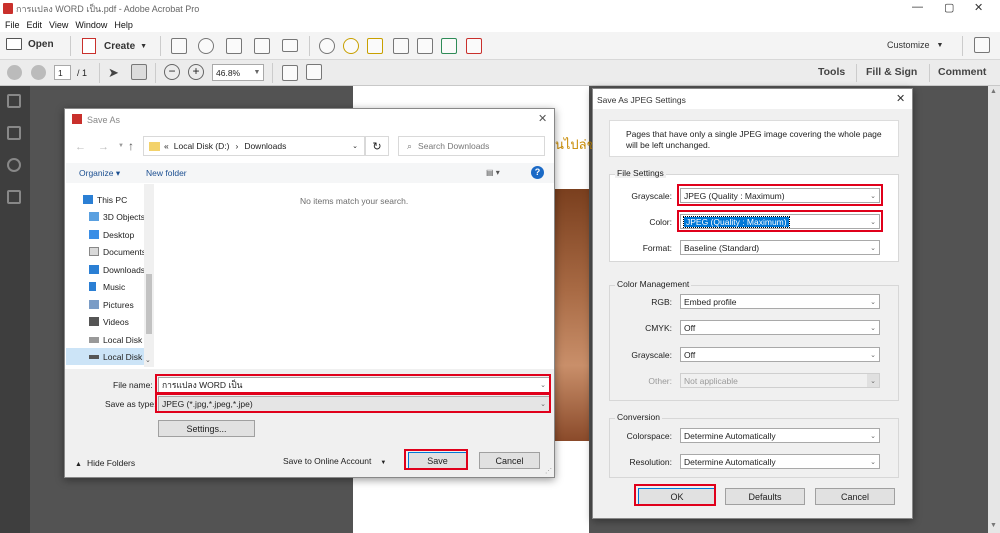 The image size is (1000, 533). I want to click on online-account-dropdown: Save to Online Account ▼, so click(334, 461).